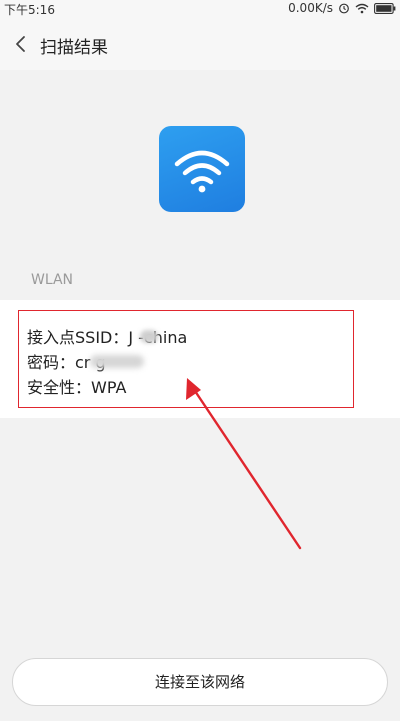 The height and width of the screenshot is (721, 400). Describe the element at coordinates (200, 682) in the screenshot. I see `connect-button: 连接至该网络` at that location.